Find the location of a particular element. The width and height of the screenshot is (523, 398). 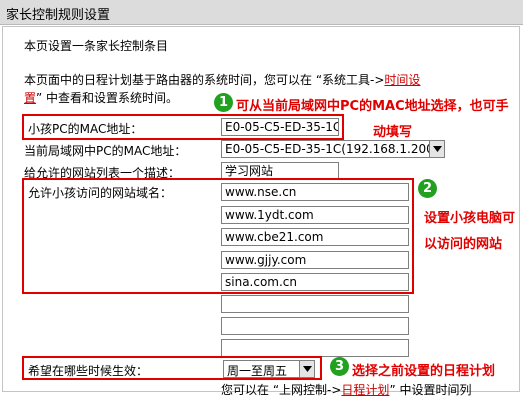

step-1-badge: 1 is located at coordinates (223, 102).